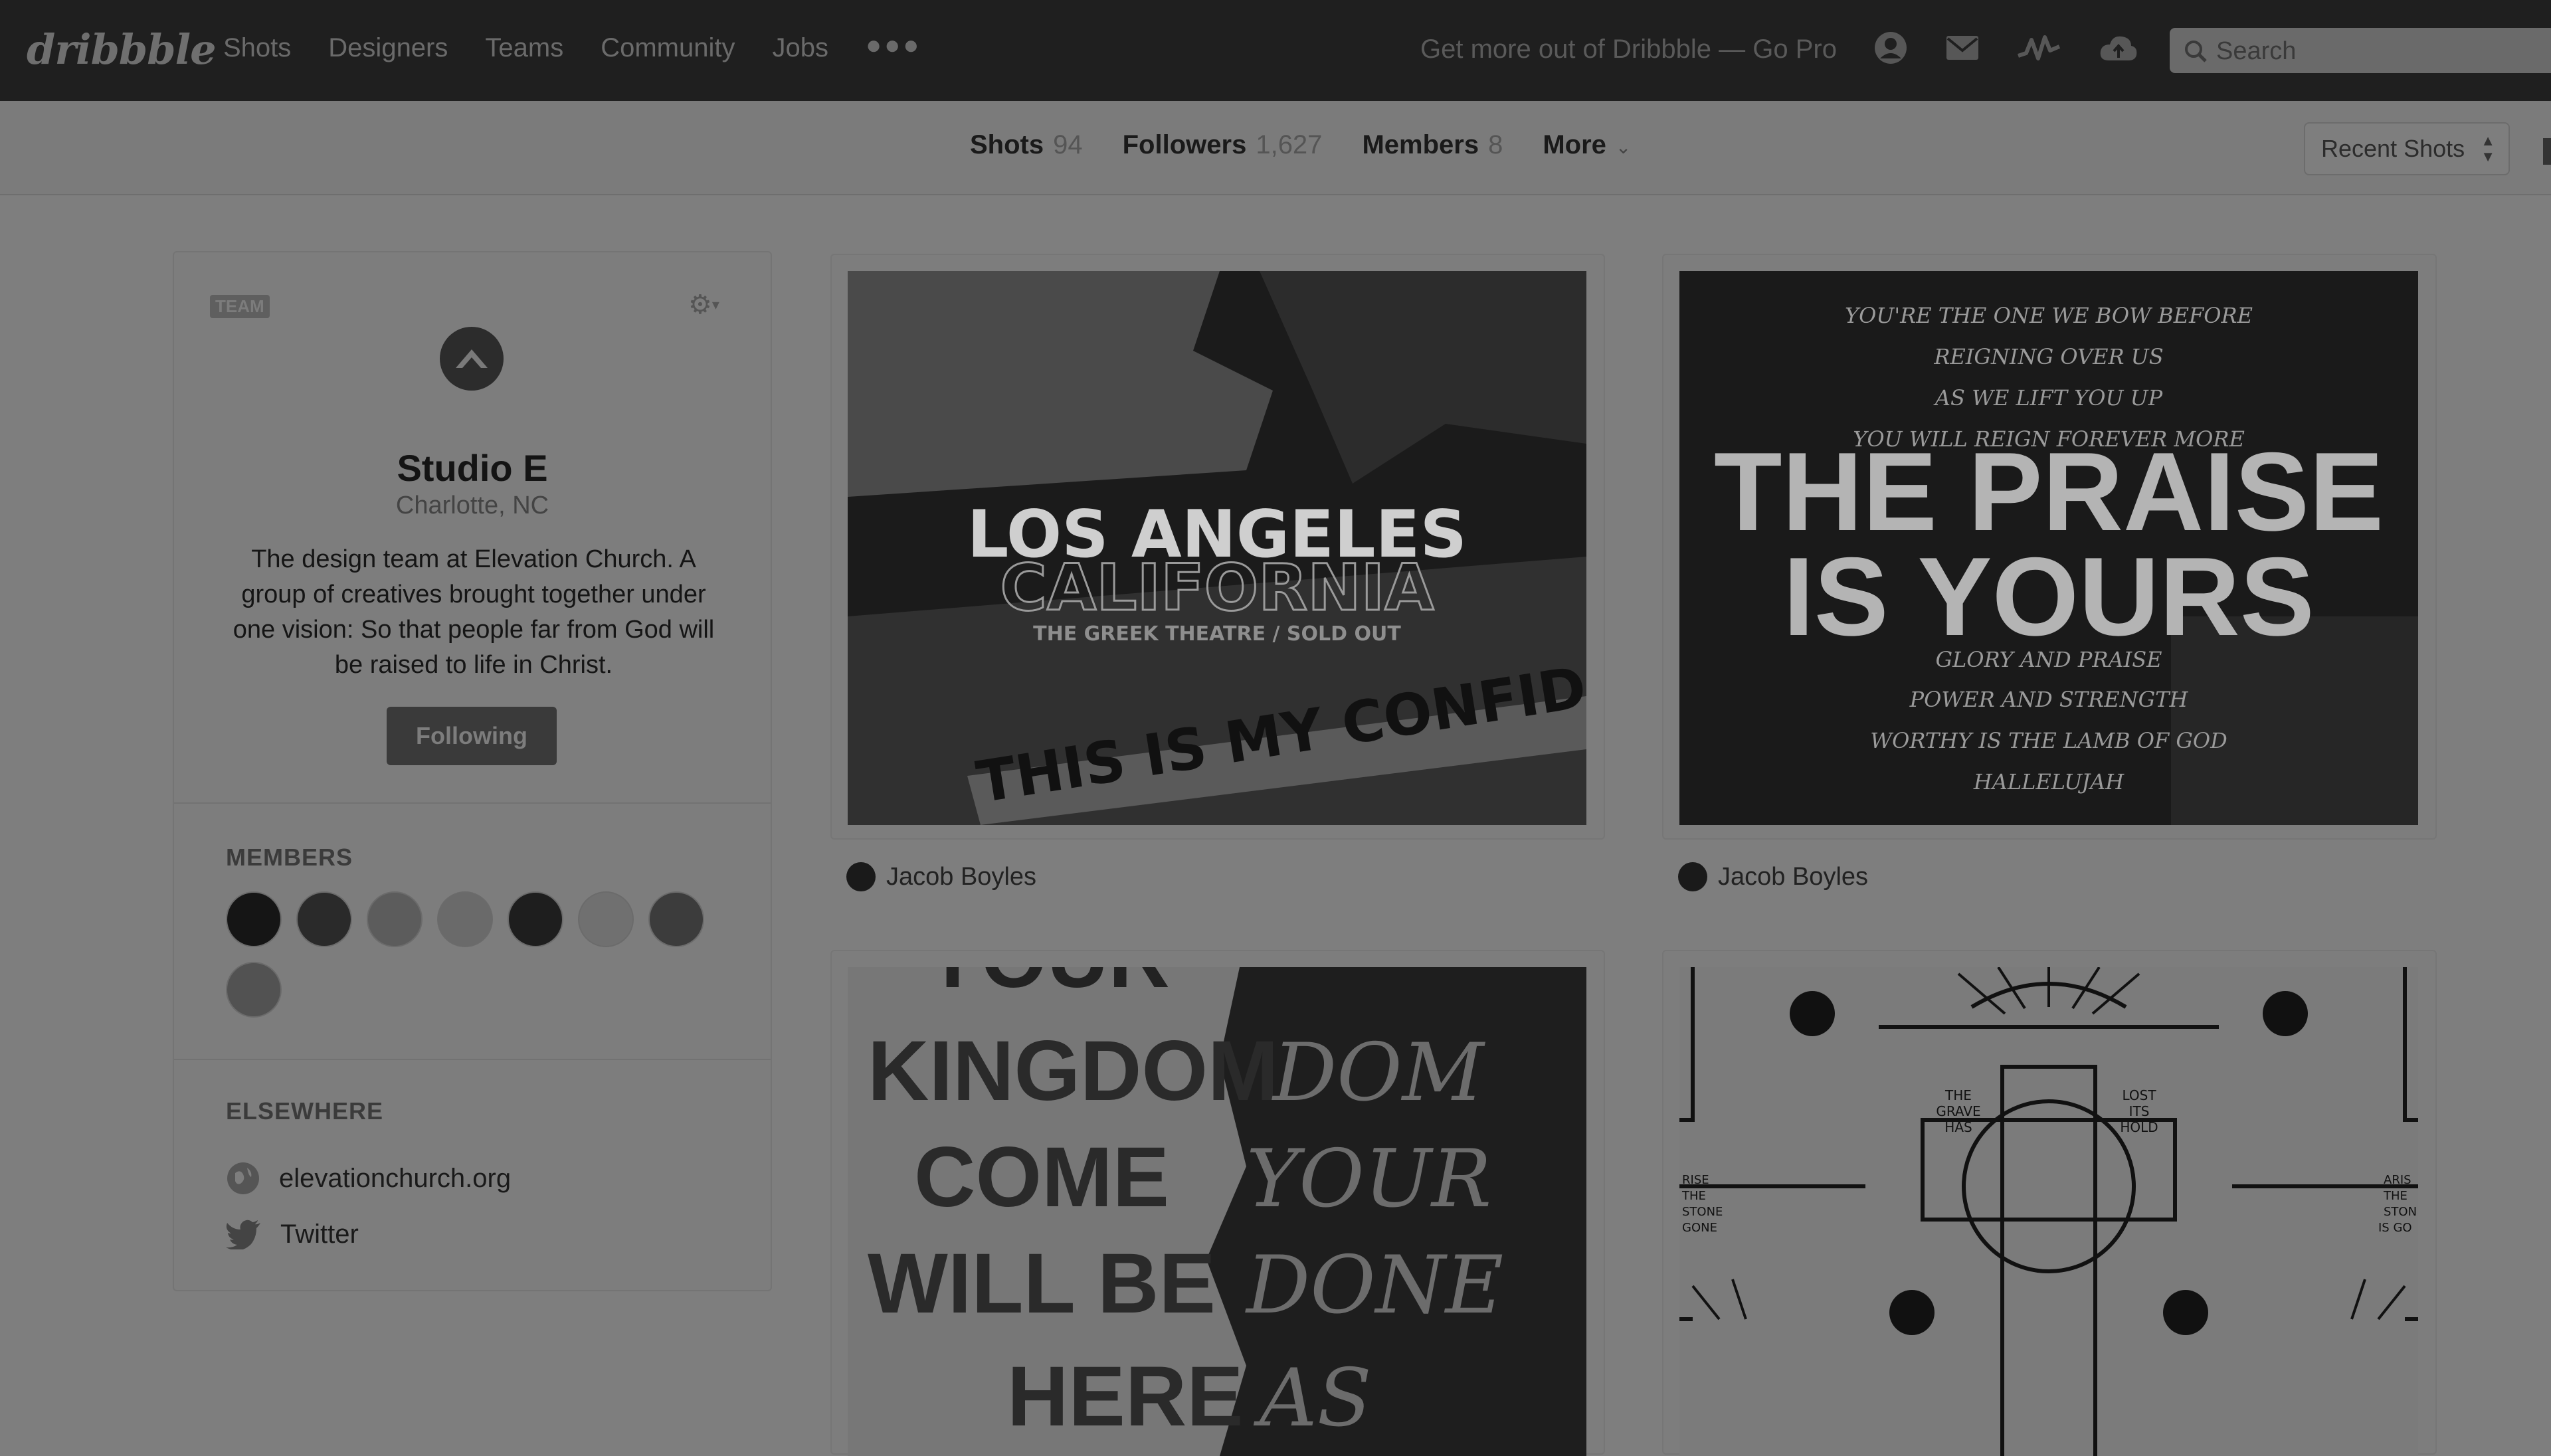 The width and height of the screenshot is (2551, 1456). What do you see at coordinates (2382, 51) in the screenshot?
I see `search-input` at bounding box center [2382, 51].